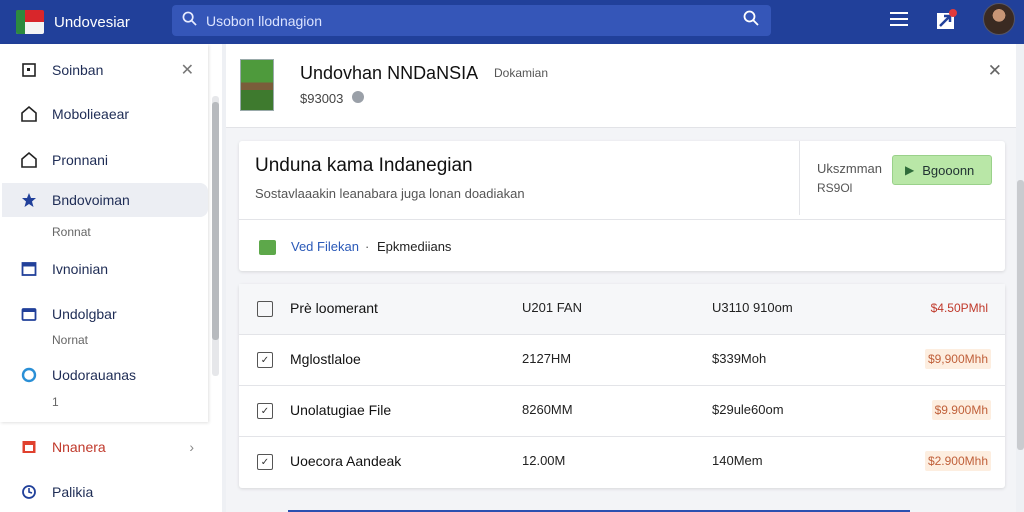  What do you see at coordinates (80, 269) in the screenshot?
I see `sidebar-item-label: Ivnoinian` at bounding box center [80, 269].